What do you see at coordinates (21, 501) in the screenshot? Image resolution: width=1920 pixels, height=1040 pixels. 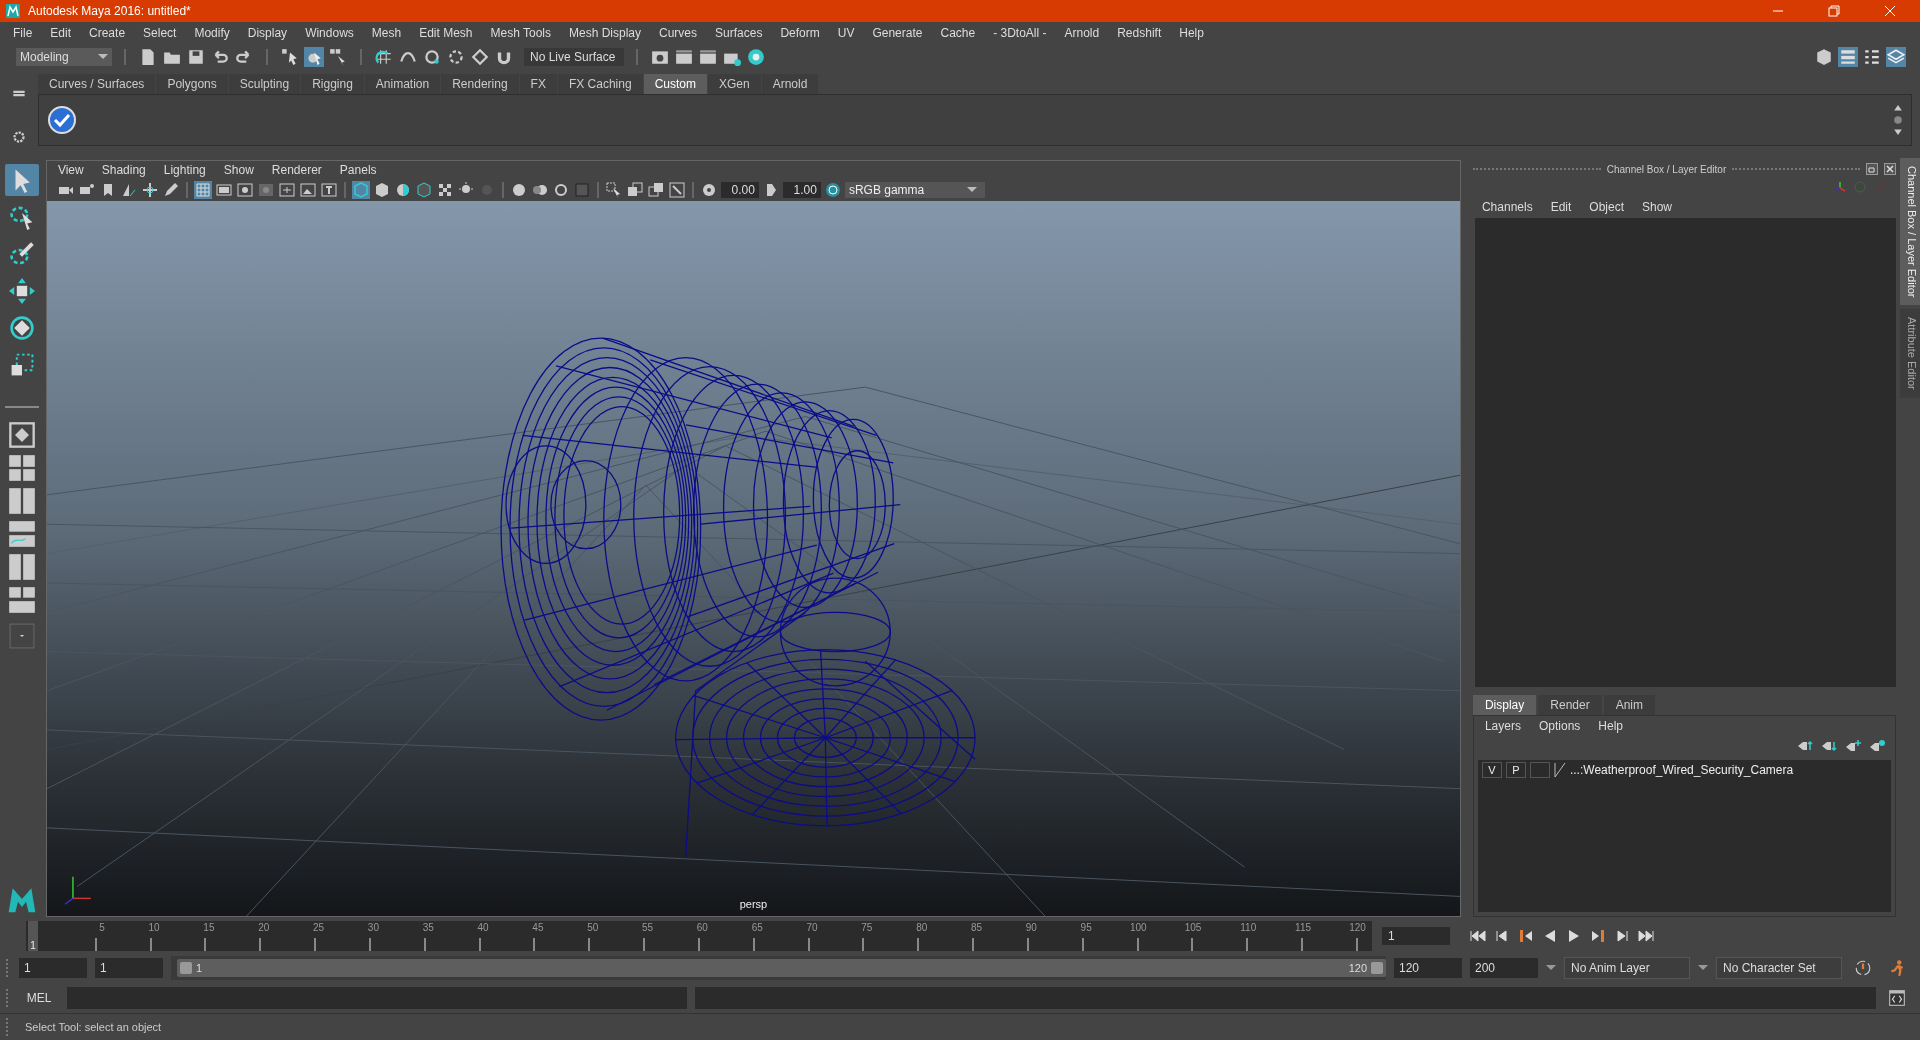 I see `two-pane-layout-icon` at bounding box center [21, 501].